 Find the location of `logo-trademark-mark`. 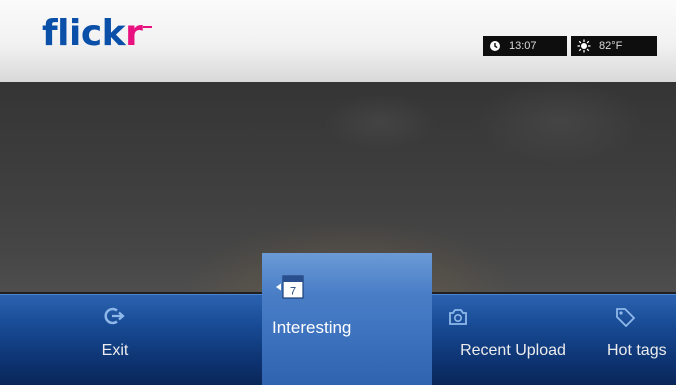

logo-trademark-mark is located at coordinates (148, 27).